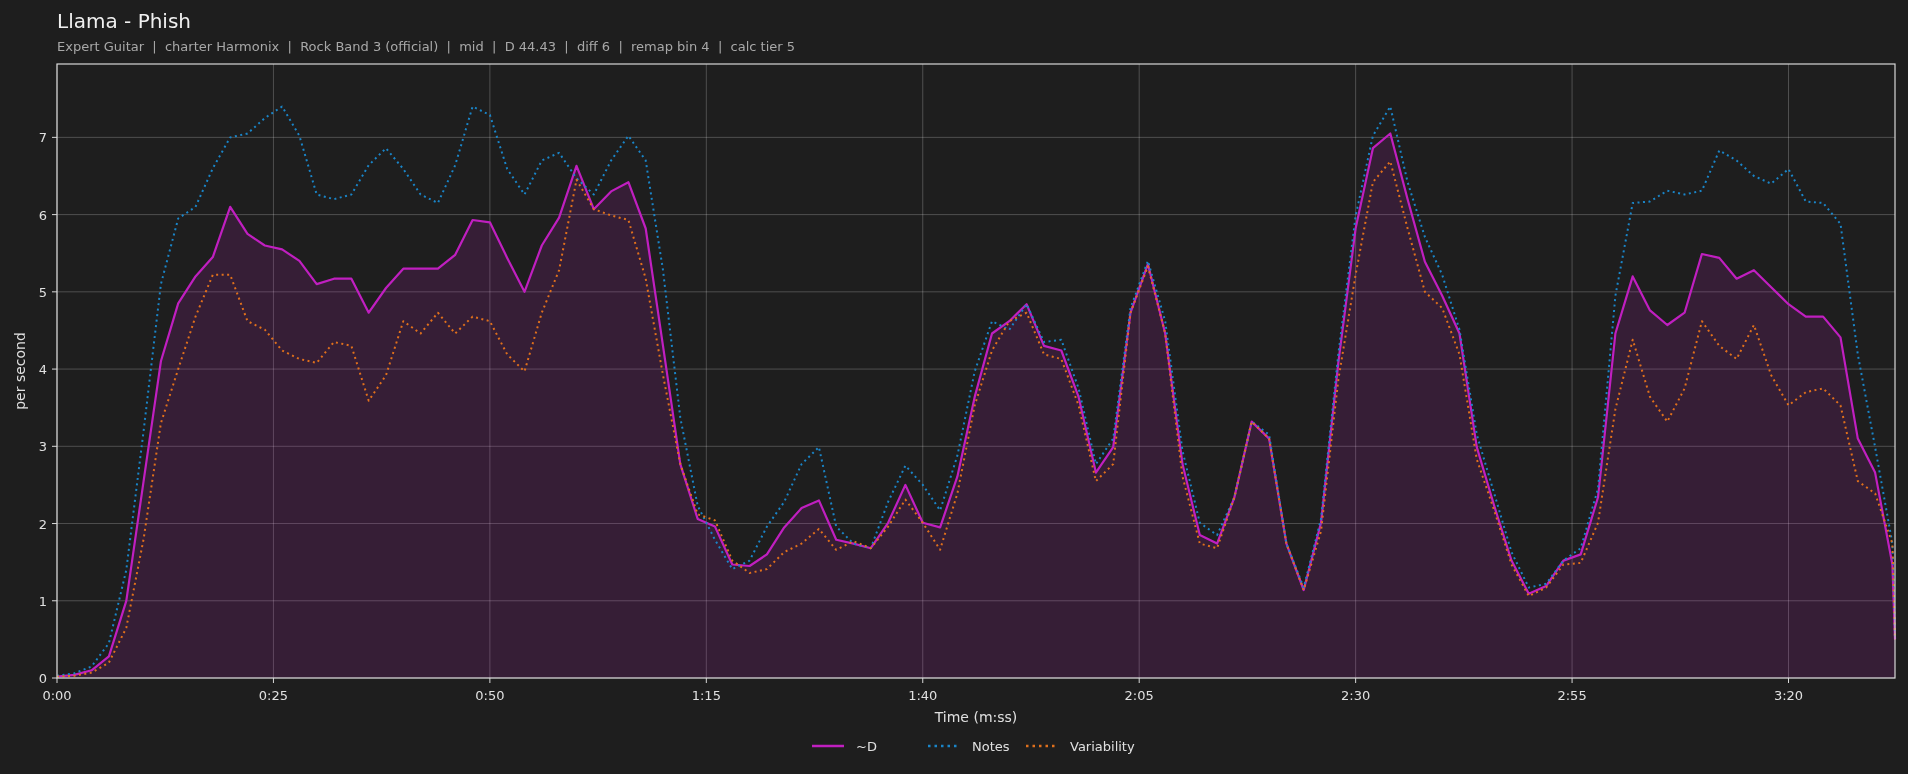  Describe the element at coordinates (20, 371) in the screenshot. I see `y-axis-label: per second` at that location.